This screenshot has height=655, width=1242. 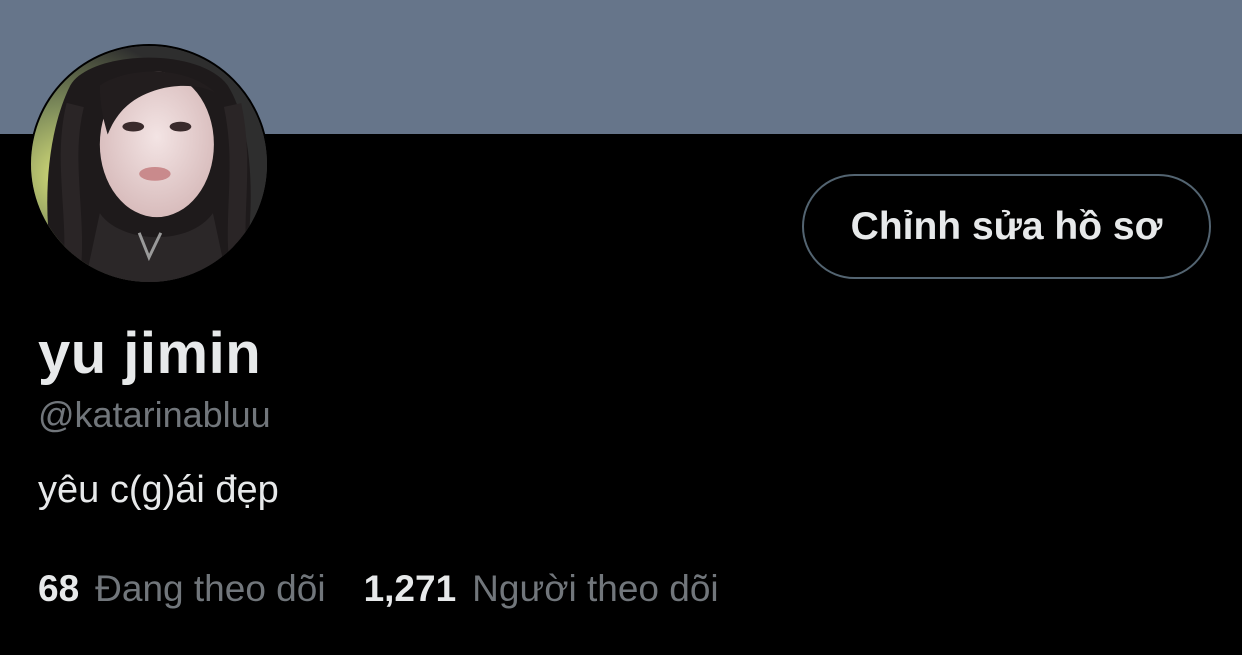 I want to click on profile-bio: yêu c(g)ái đẹp, so click(x=158, y=490).